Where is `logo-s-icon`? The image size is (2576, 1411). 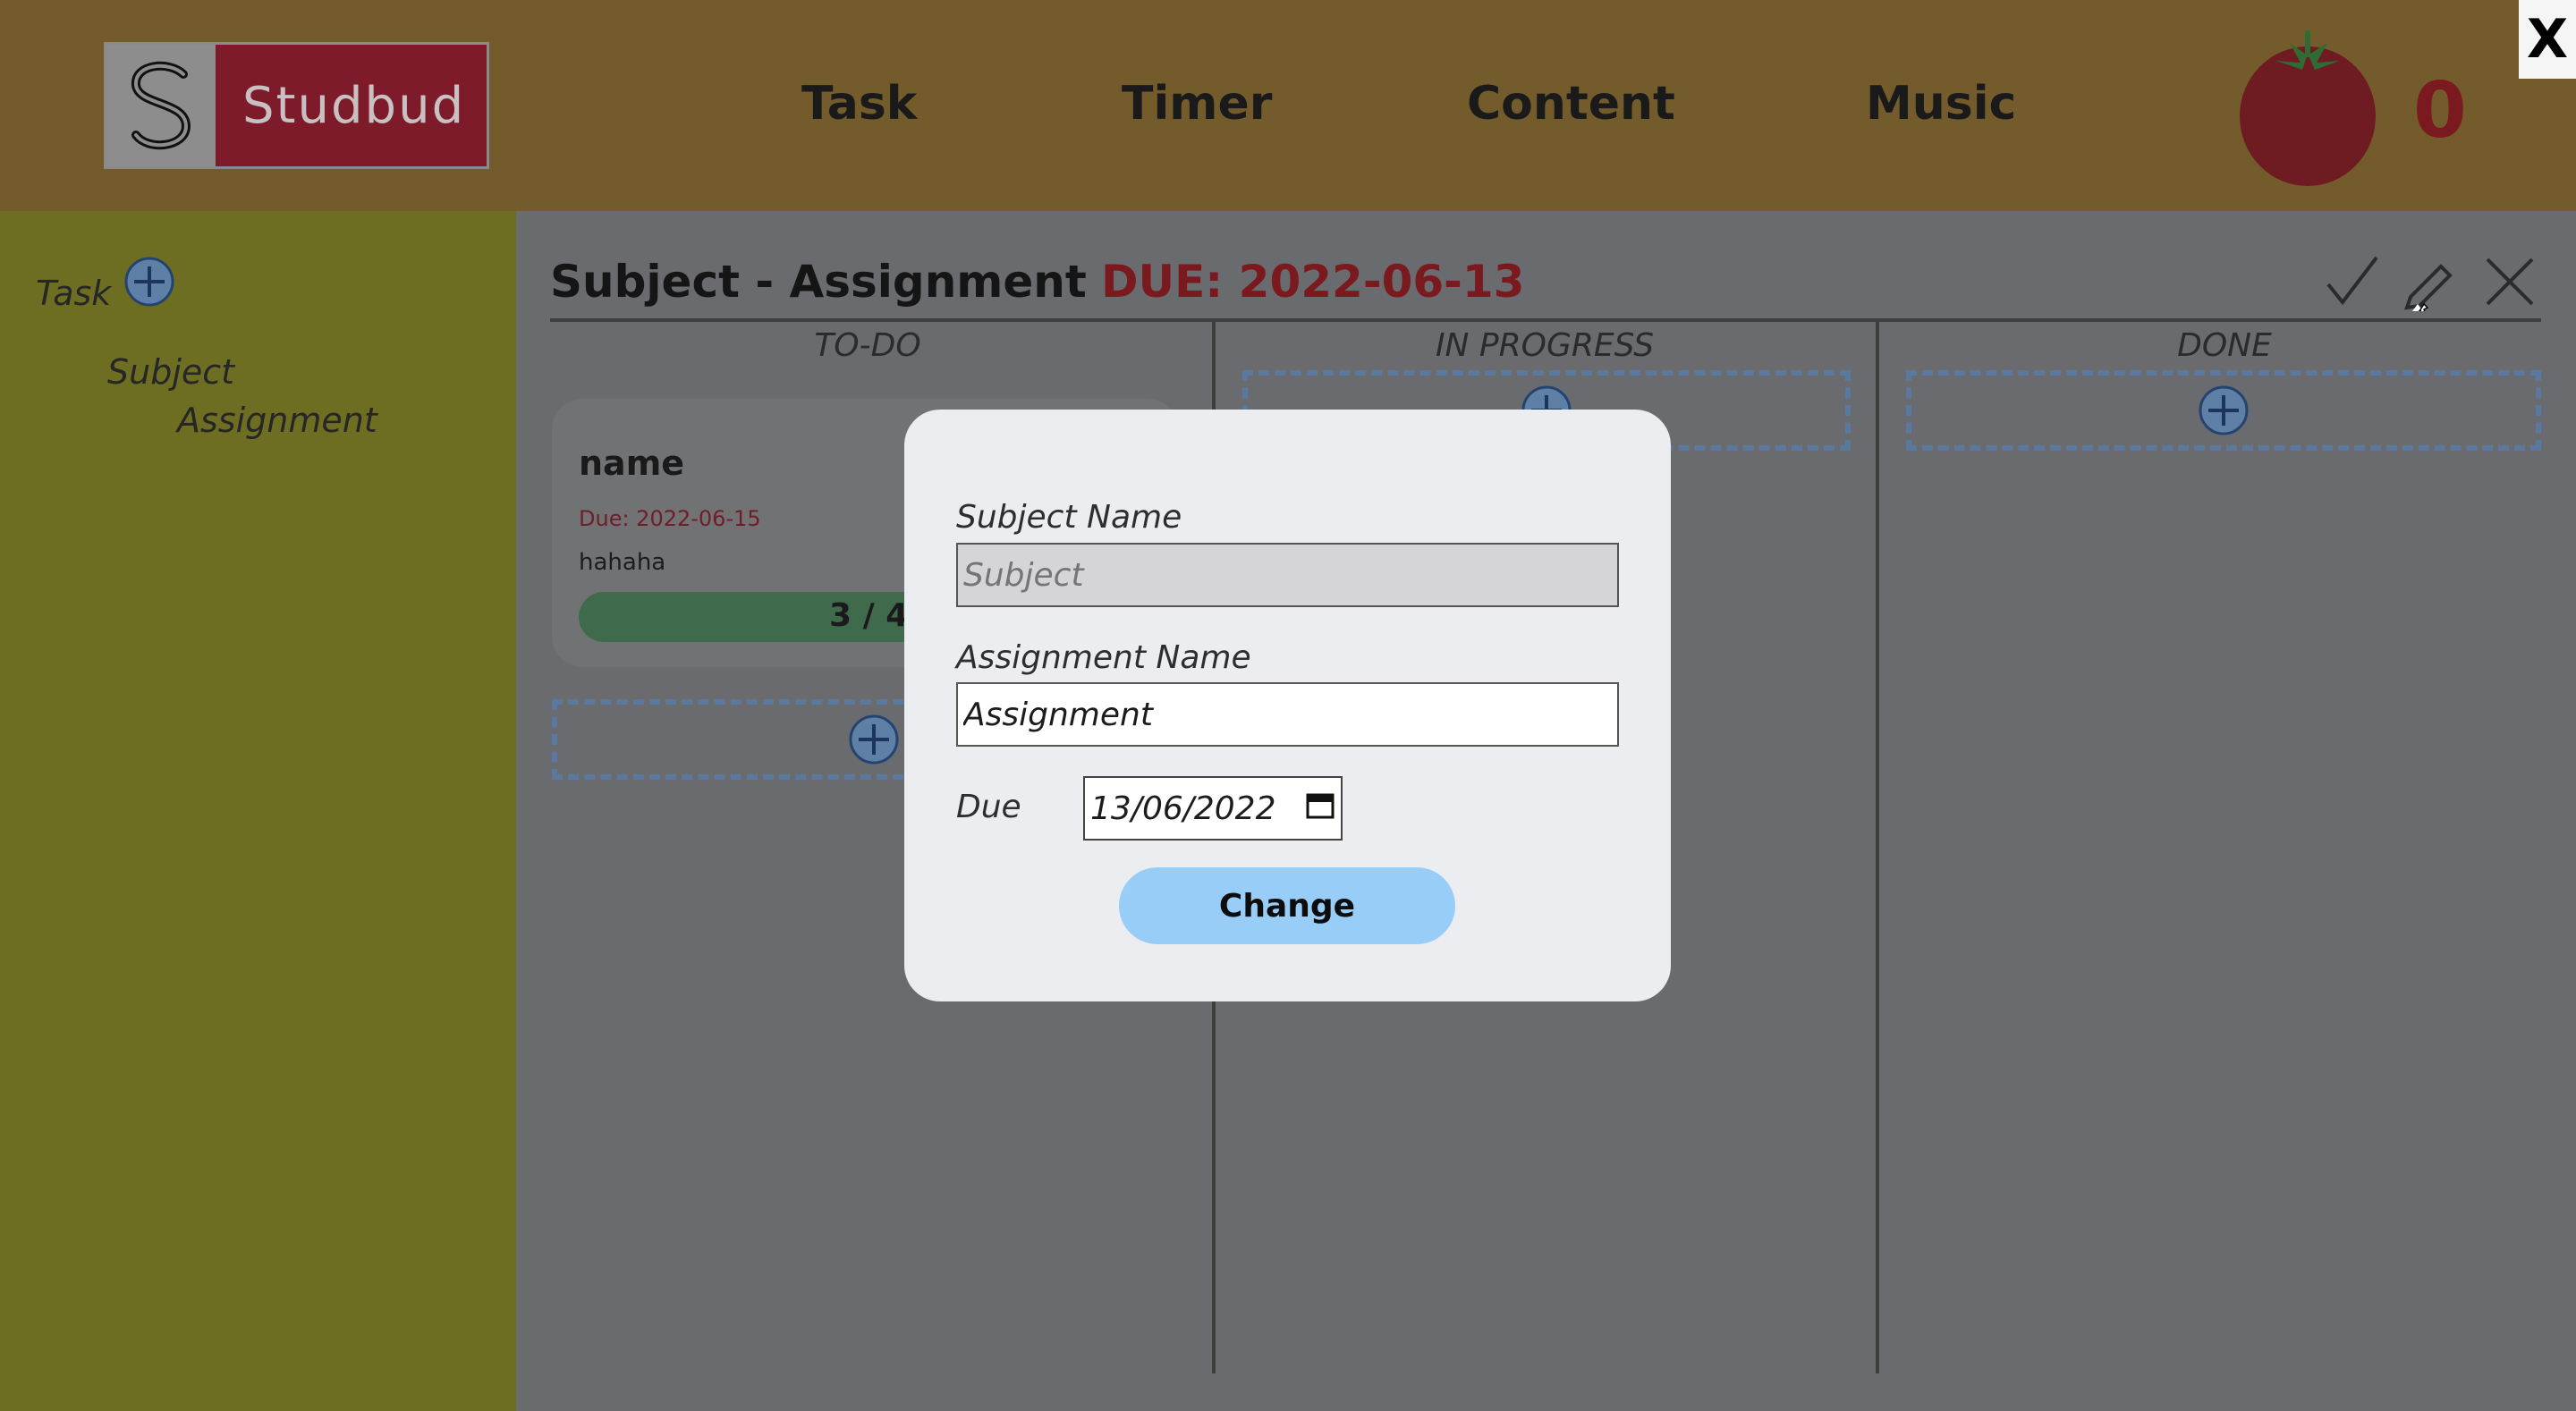 logo-s-icon is located at coordinates (161, 106).